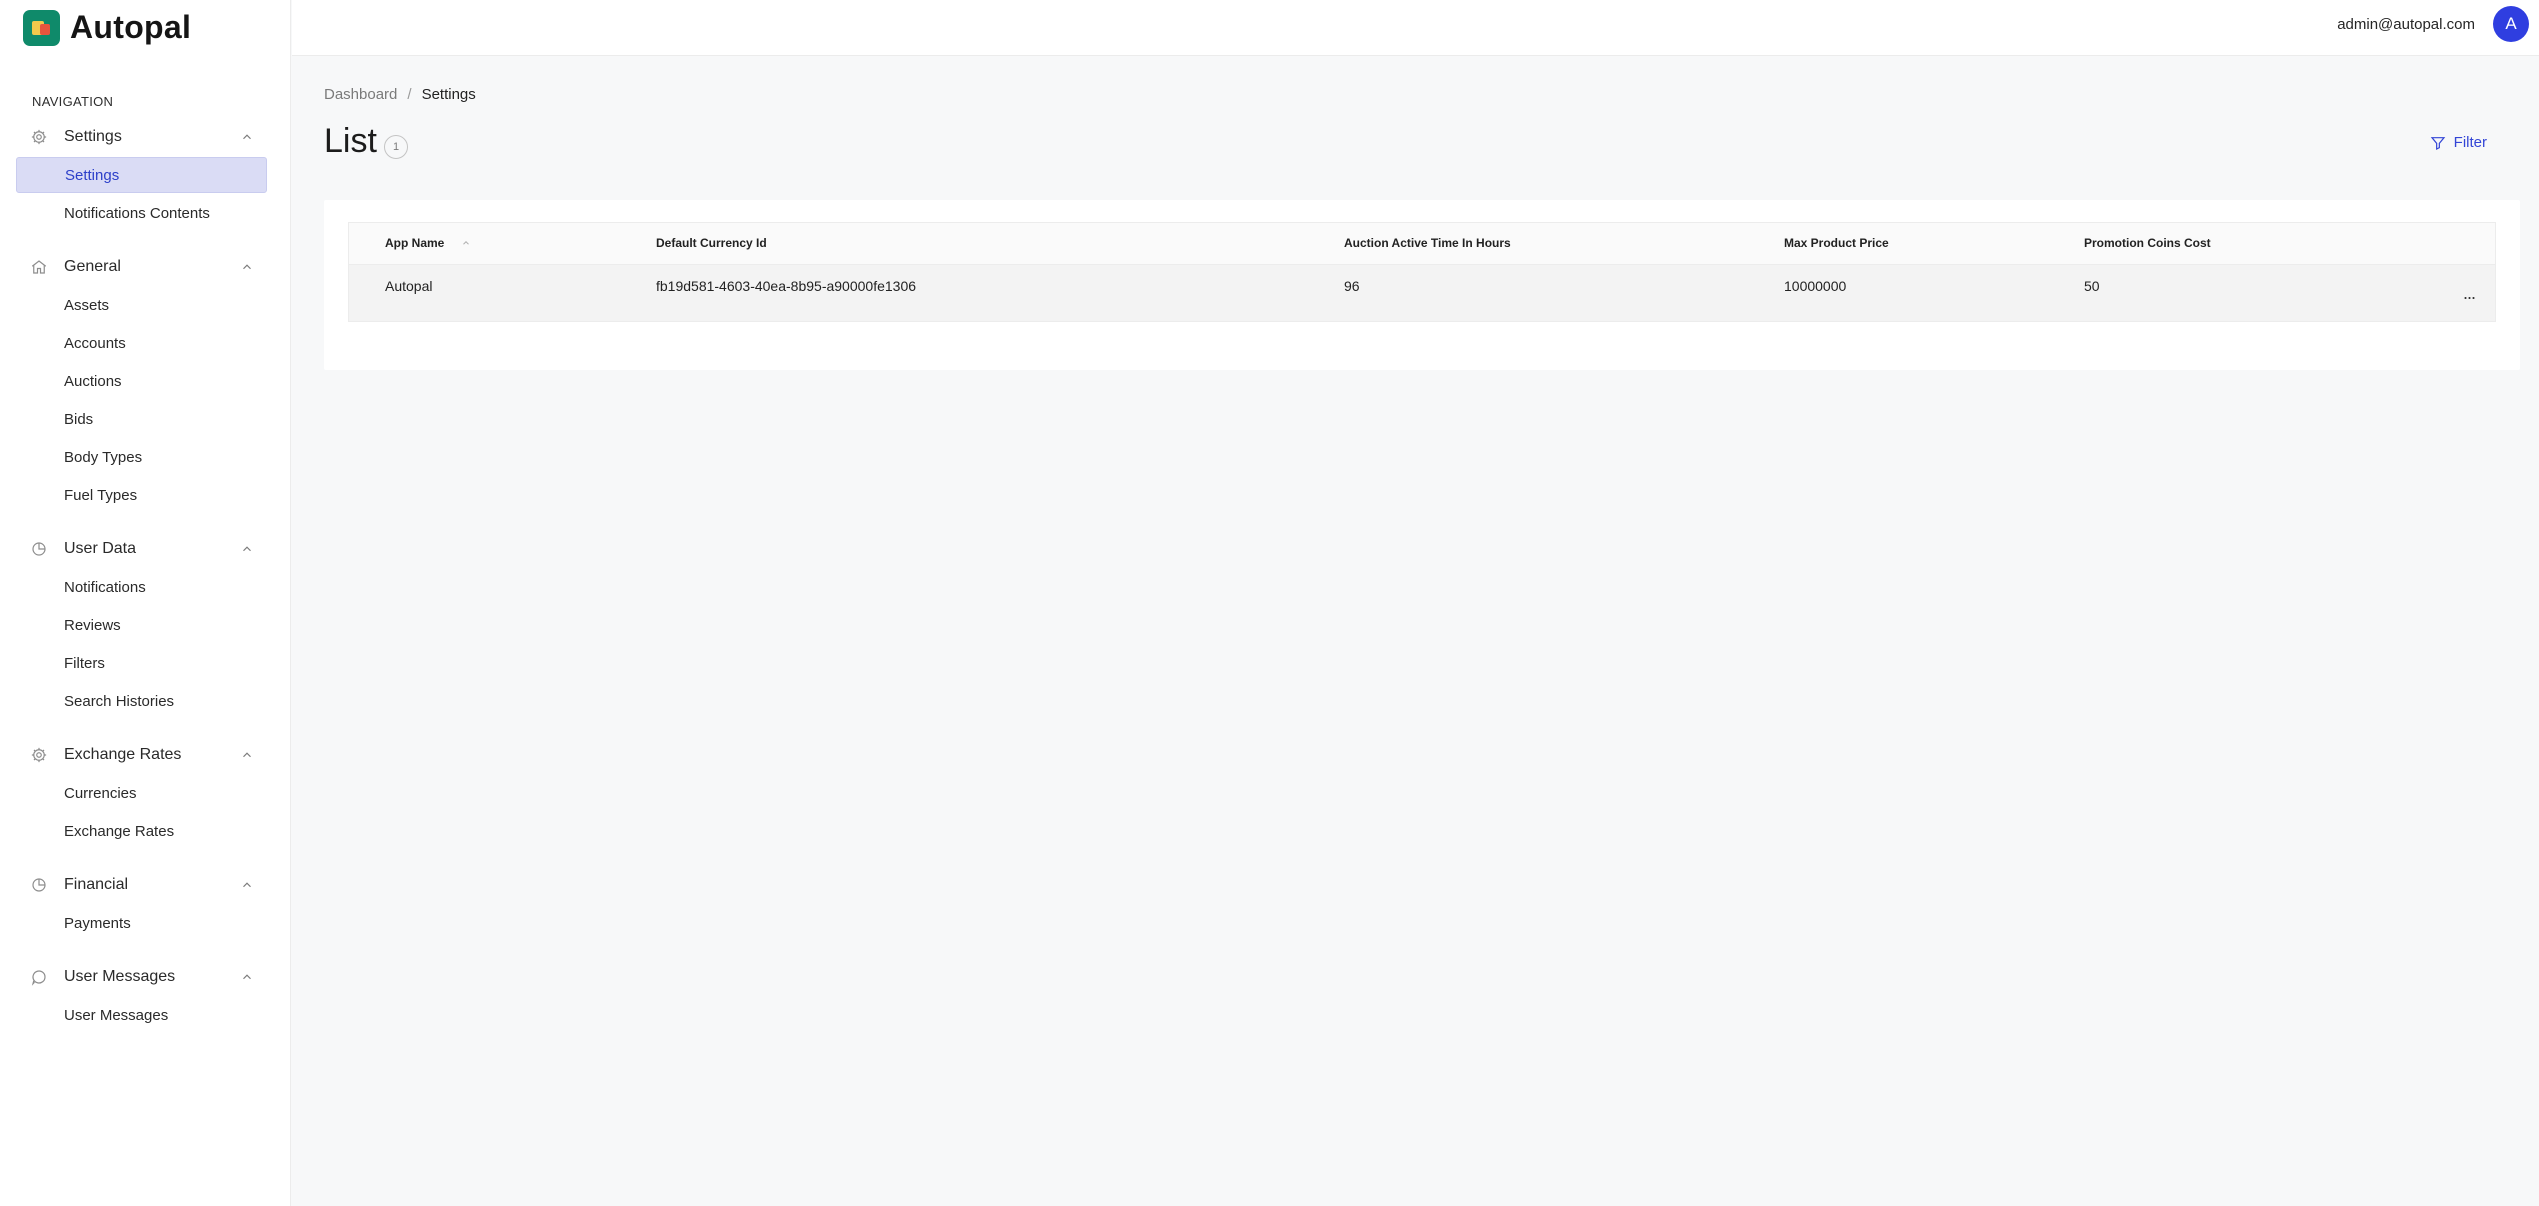 This screenshot has height=1206, width=2539. What do you see at coordinates (141, 1015) in the screenshot?
I see `sidebar-item-user-messages: User Messages` at bounding box center [141, 1015].